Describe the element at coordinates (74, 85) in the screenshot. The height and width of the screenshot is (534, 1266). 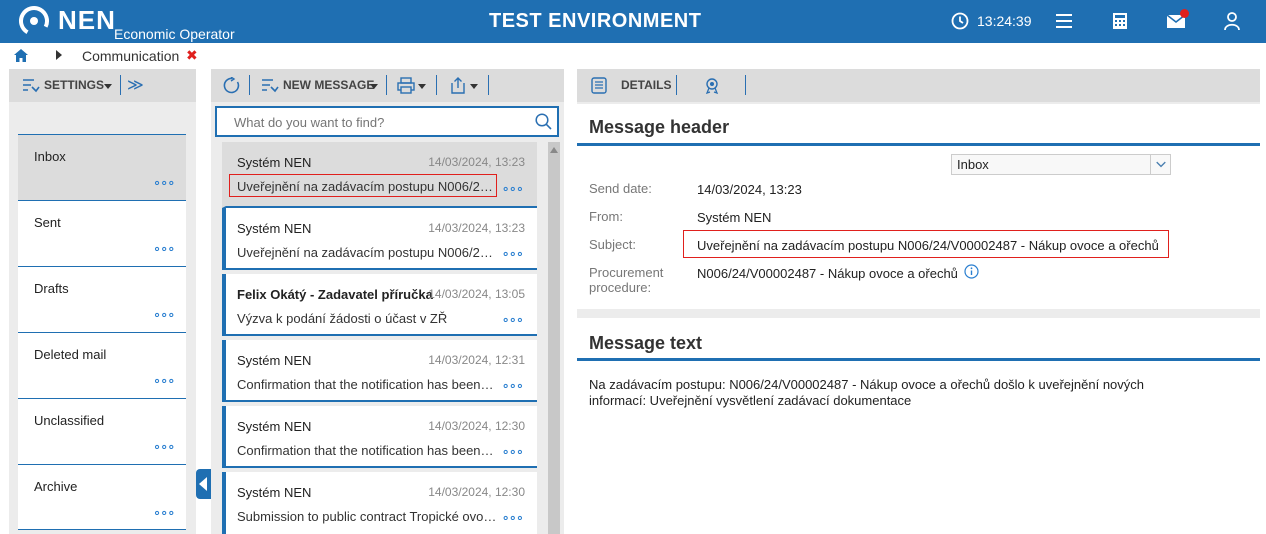
I see `settings-button: SETTINGS` at that location.